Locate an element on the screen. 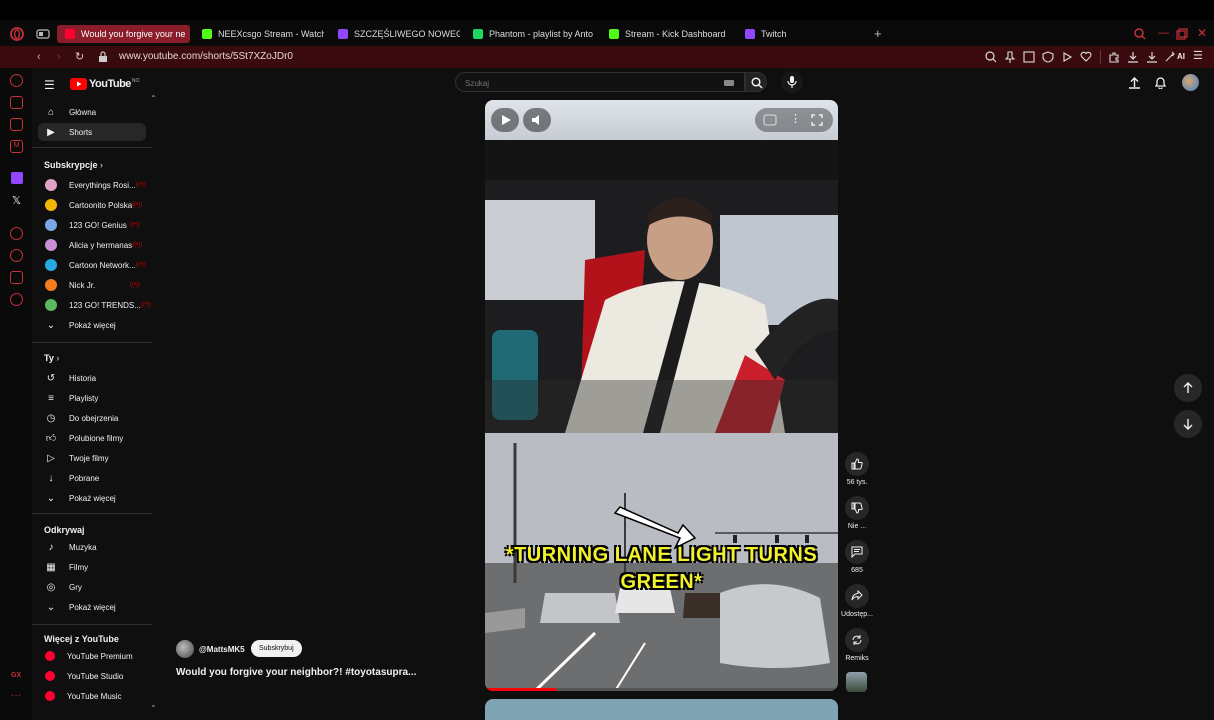 This screenshot has width=1214, height=720. fullscreen-icon is located at coordinates (817, 120).